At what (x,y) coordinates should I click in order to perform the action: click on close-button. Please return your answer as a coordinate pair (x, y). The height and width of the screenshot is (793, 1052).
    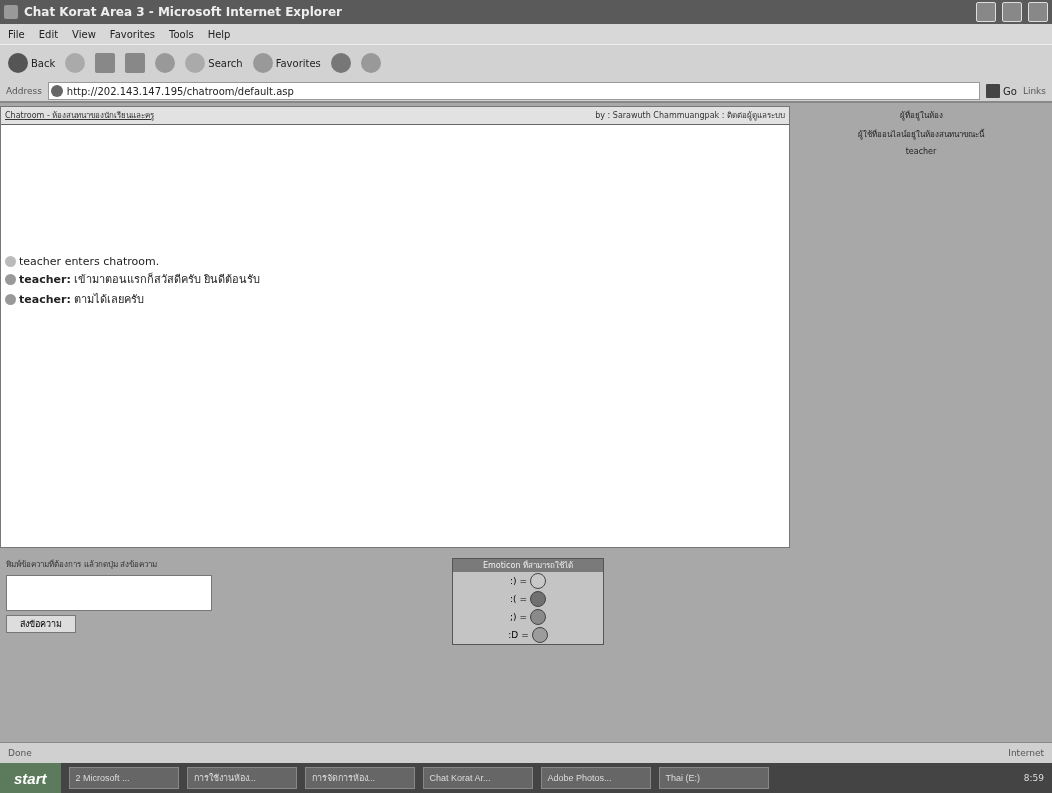
    Looking at the image, I should click on (1038, 12).